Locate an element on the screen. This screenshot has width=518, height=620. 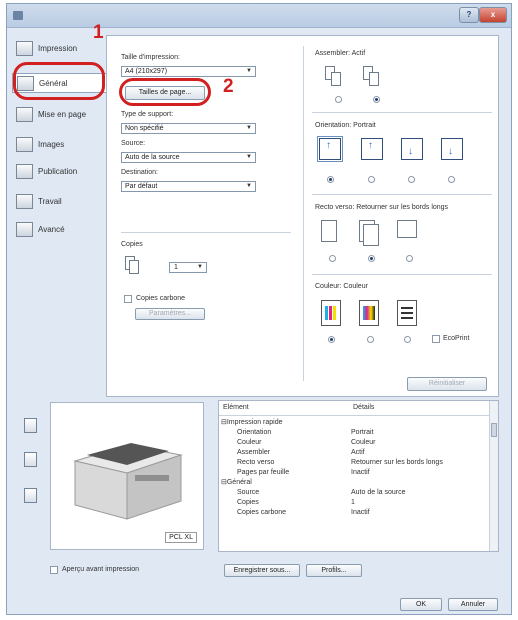
reset-button: Réinitialiser is located at coordinates (447, 384).